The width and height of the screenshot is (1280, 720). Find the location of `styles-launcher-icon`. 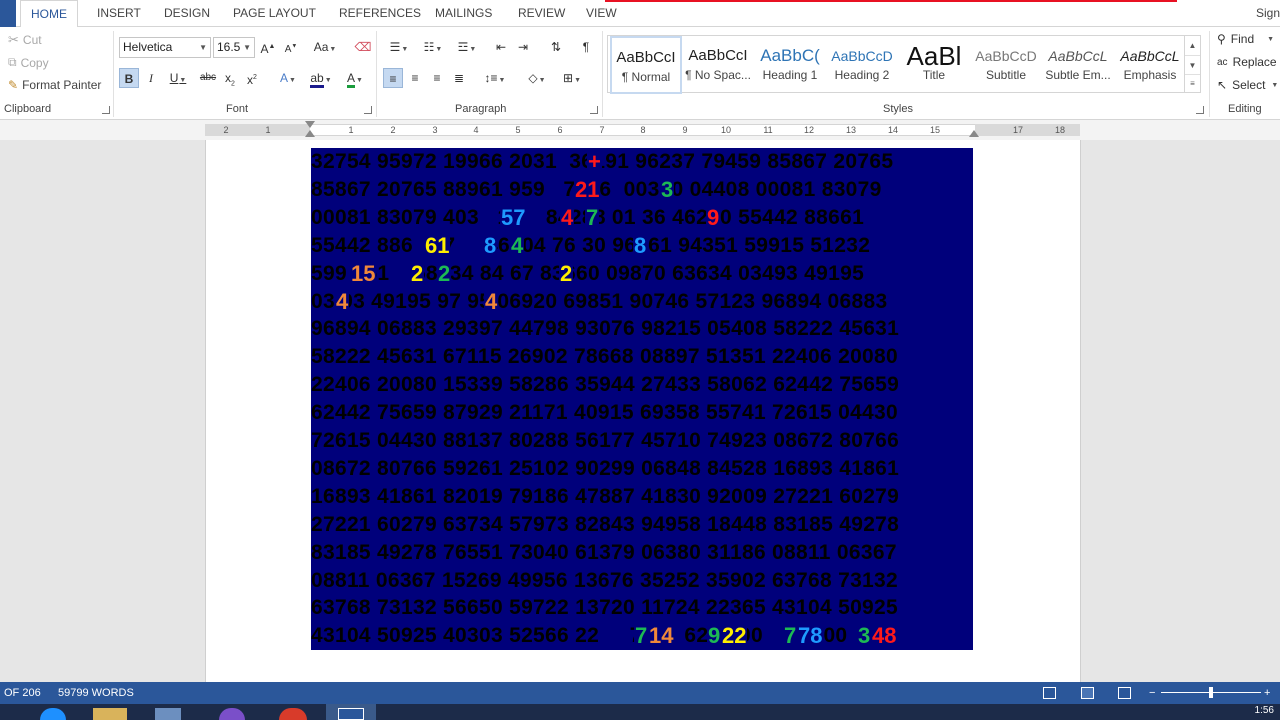

styles-launcher-icon is located at coordinates (1200, 110).